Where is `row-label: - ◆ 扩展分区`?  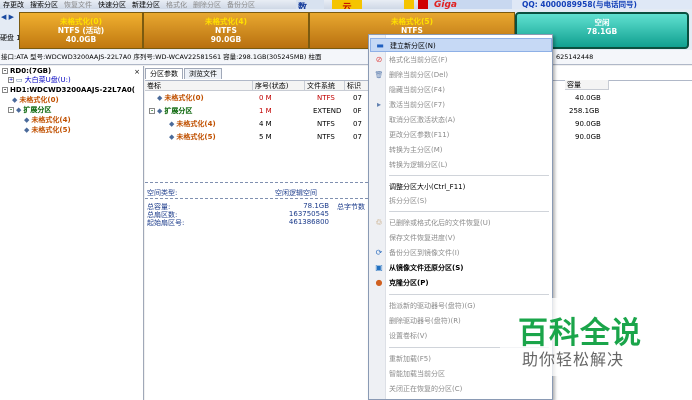
row-label: - ◆ 扩展分区 is located at coordinates (169, 111).